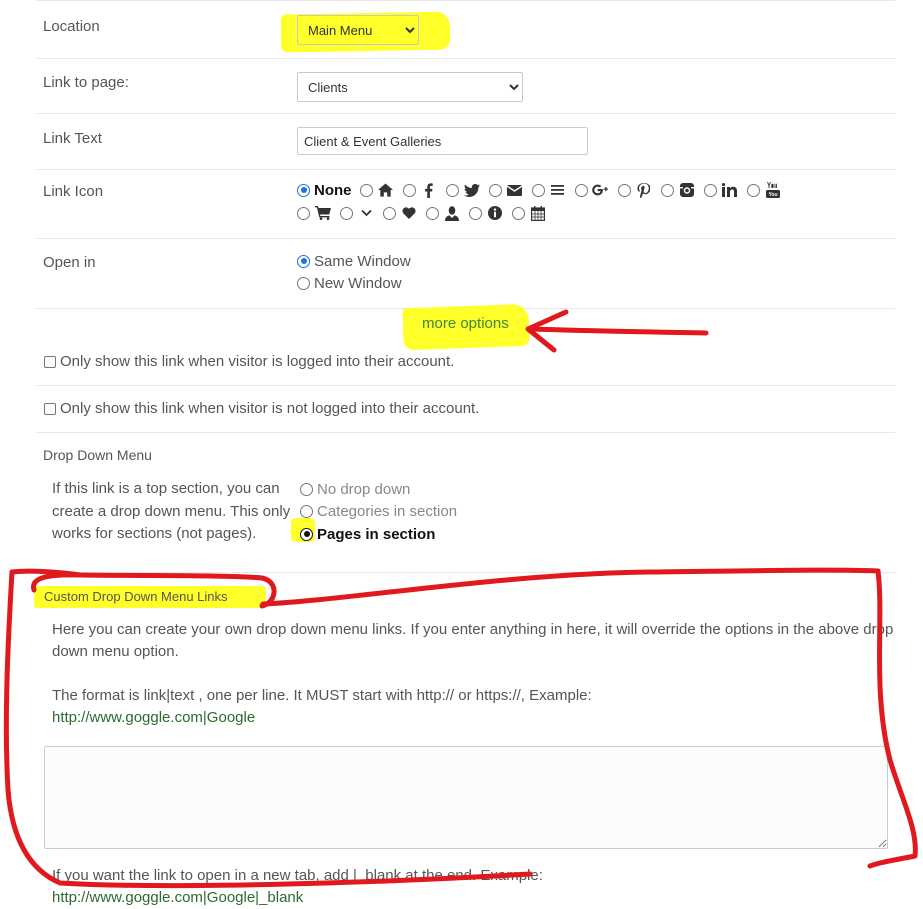 Image resolution: width=923 pixels, height=909 pixels. I want to click on google-plus-icon, so click(601, 190).